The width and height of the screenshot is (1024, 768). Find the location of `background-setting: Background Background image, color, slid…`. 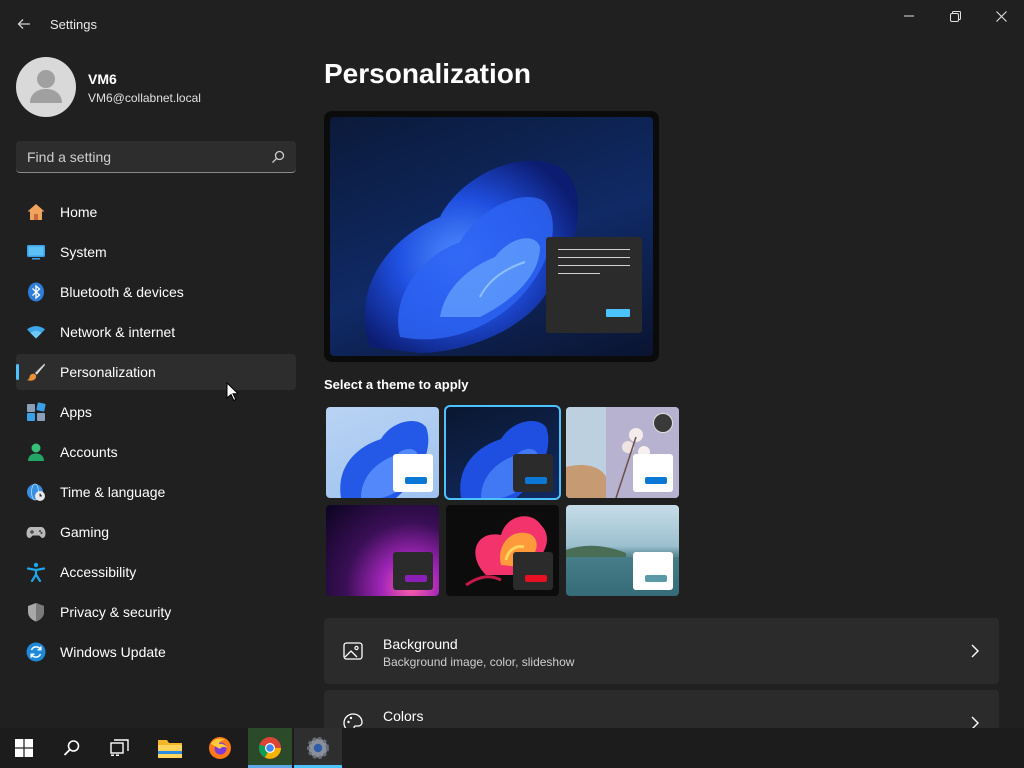

background-setting: Background Background image, color, slid… is located at coordinates (661, 651).